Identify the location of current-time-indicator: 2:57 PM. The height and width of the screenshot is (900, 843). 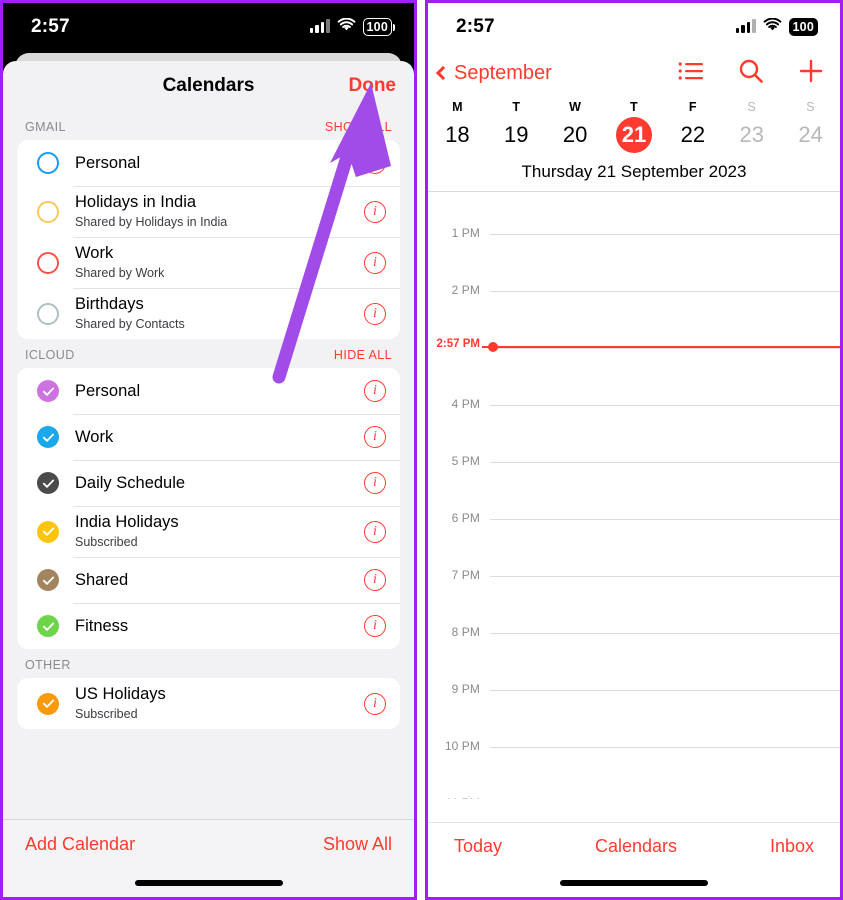
(634, 345).